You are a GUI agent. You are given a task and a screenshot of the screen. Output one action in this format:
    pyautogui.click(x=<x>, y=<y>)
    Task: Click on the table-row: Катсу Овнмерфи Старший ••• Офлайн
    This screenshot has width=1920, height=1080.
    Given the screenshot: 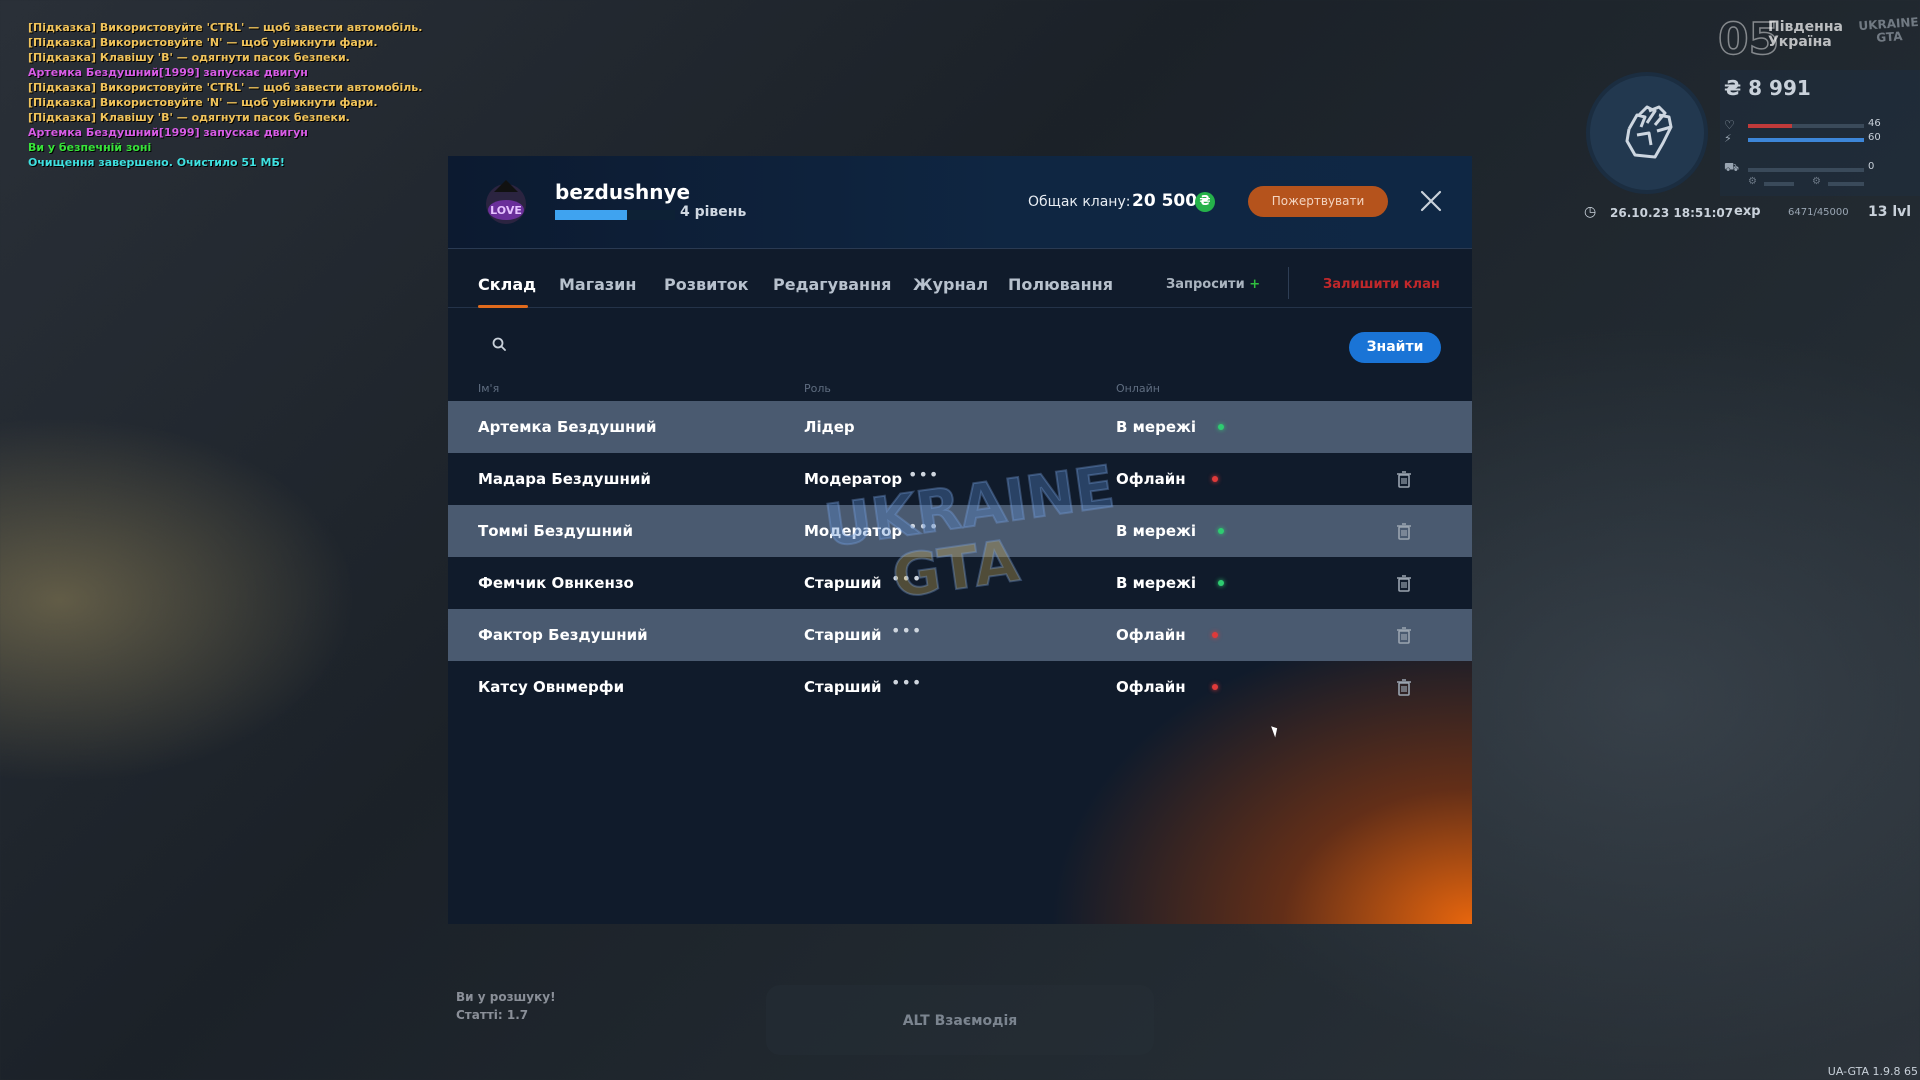 What is the action you would take?
    pyautogui.click(x=960, y=687)
    